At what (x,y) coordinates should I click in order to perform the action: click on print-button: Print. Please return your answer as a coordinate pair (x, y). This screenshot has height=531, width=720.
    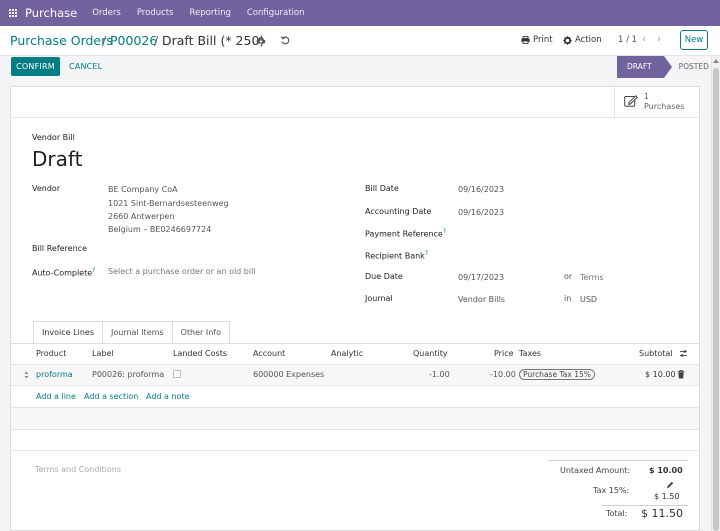
    Looking at the image, I should click on (537, 40).